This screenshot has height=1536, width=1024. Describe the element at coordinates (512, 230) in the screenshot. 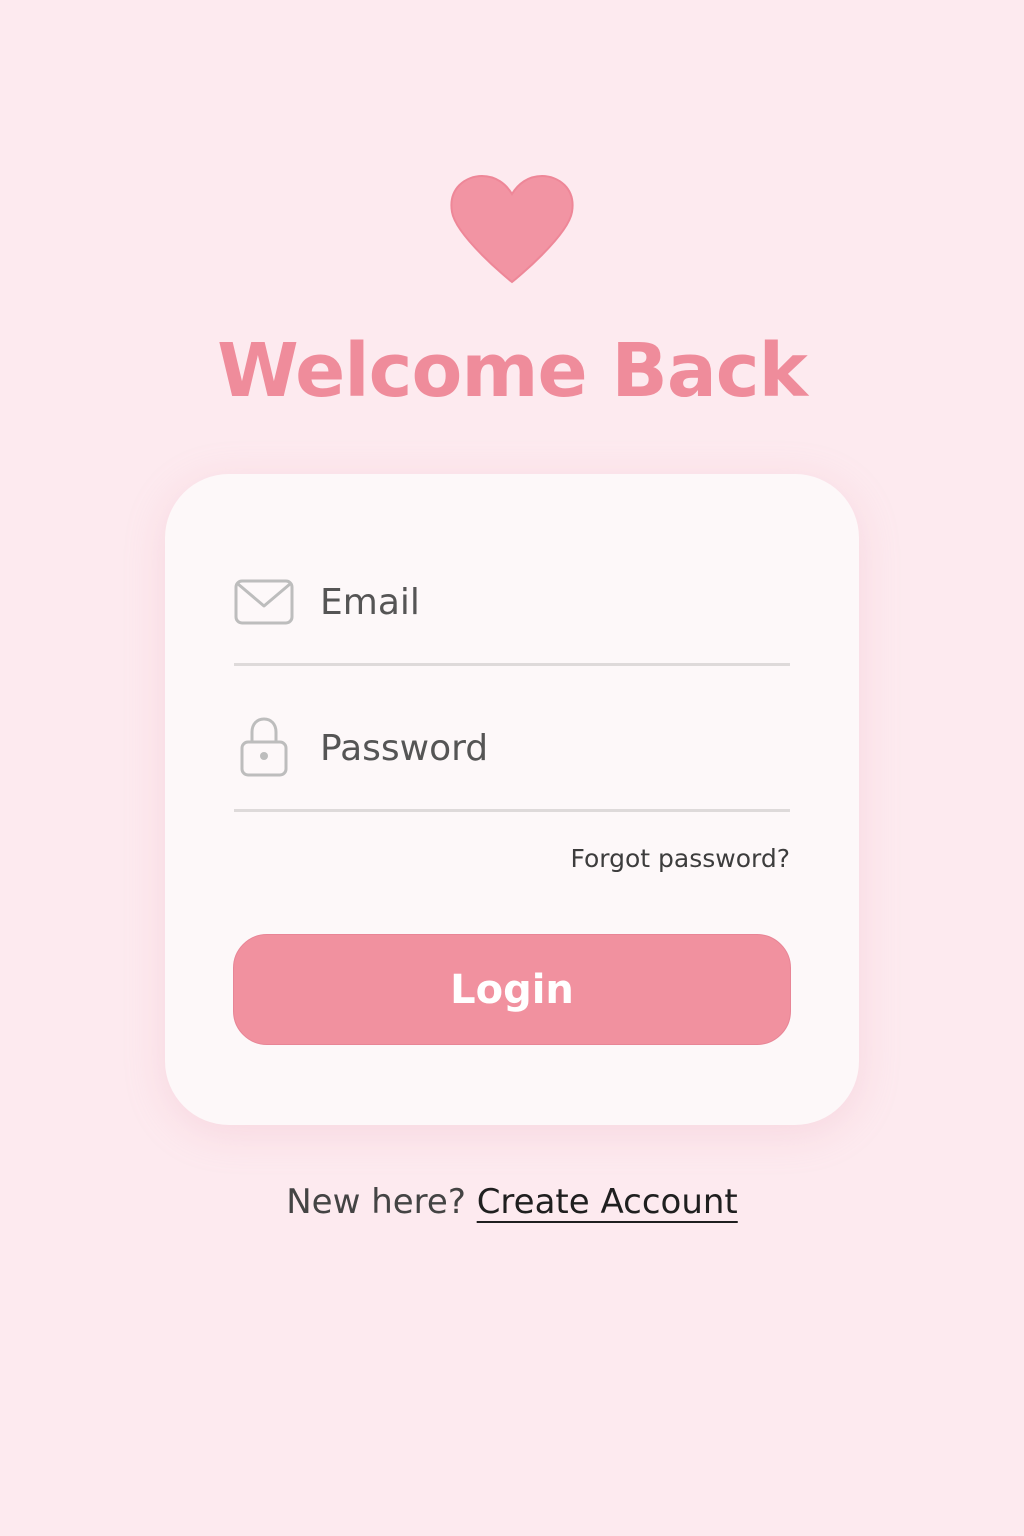

I see `heart-icon` at that location.